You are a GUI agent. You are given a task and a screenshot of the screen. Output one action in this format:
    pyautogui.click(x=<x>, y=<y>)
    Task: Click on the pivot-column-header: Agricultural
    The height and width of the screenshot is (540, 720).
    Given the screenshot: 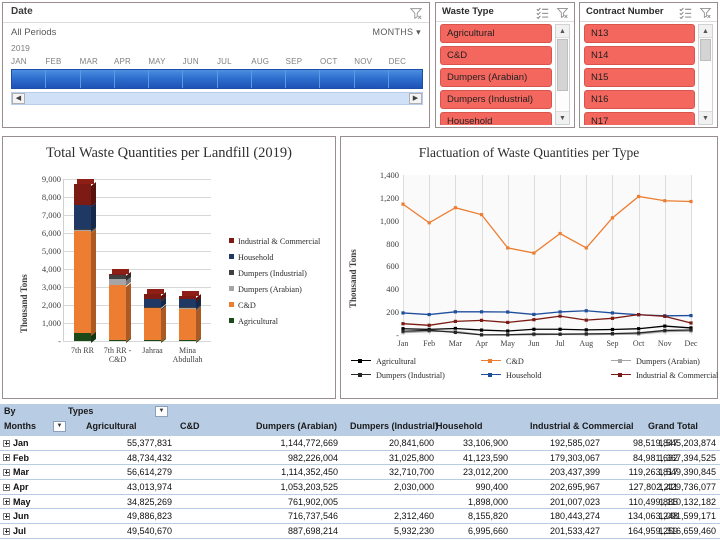 What is the action you would take?
    pyautogui.click(x=111, y=426)
    